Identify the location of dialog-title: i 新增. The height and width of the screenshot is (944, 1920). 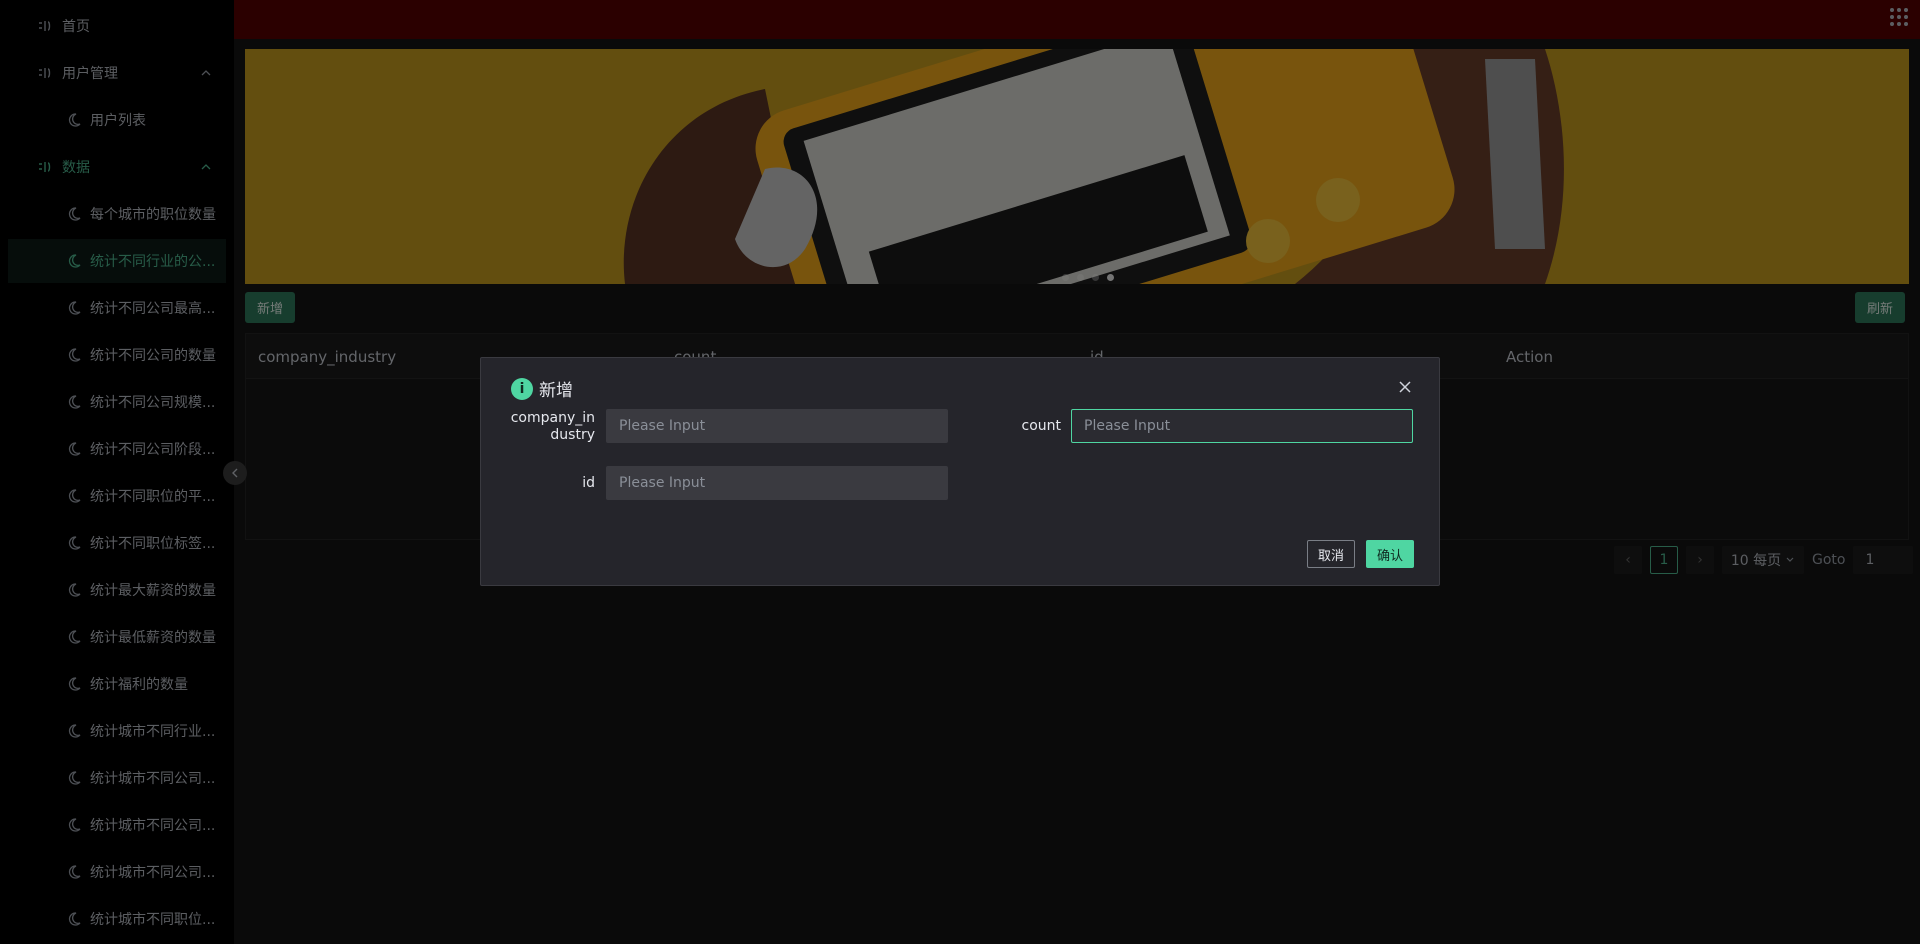
(542, 388).